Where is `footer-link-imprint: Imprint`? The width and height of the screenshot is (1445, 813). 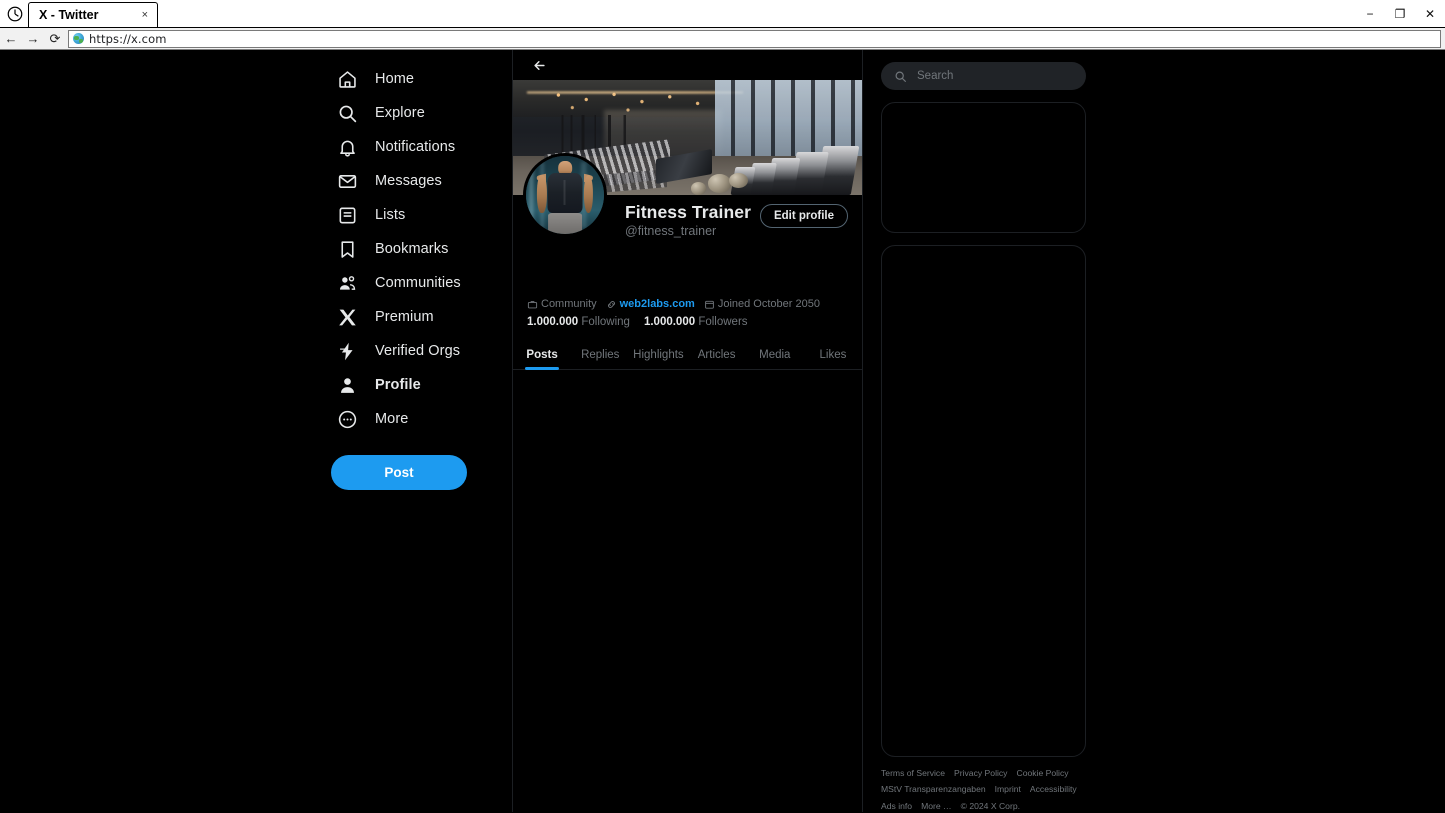 footer-link-imprint: Imprint is located at coordinates (1008, 789).